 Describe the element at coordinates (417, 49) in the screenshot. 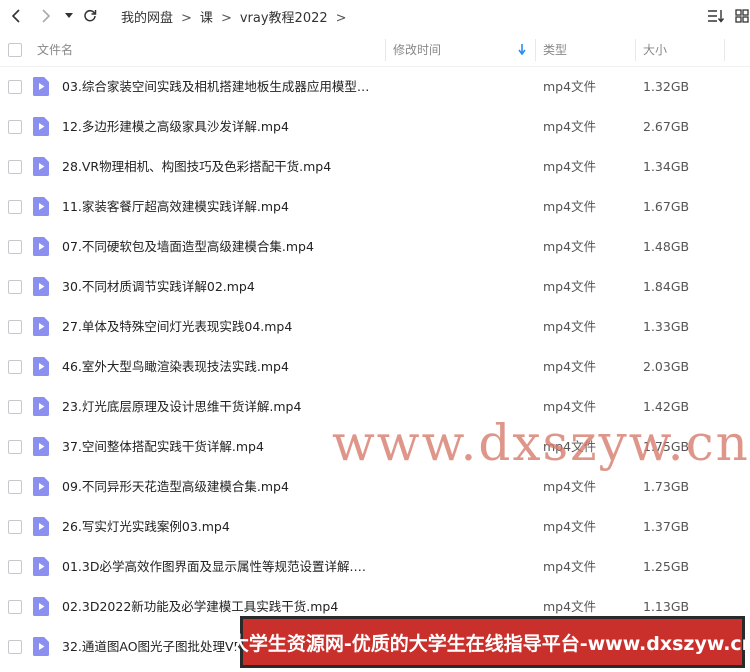

I see `column-header-modified: 修改时间` at that location.